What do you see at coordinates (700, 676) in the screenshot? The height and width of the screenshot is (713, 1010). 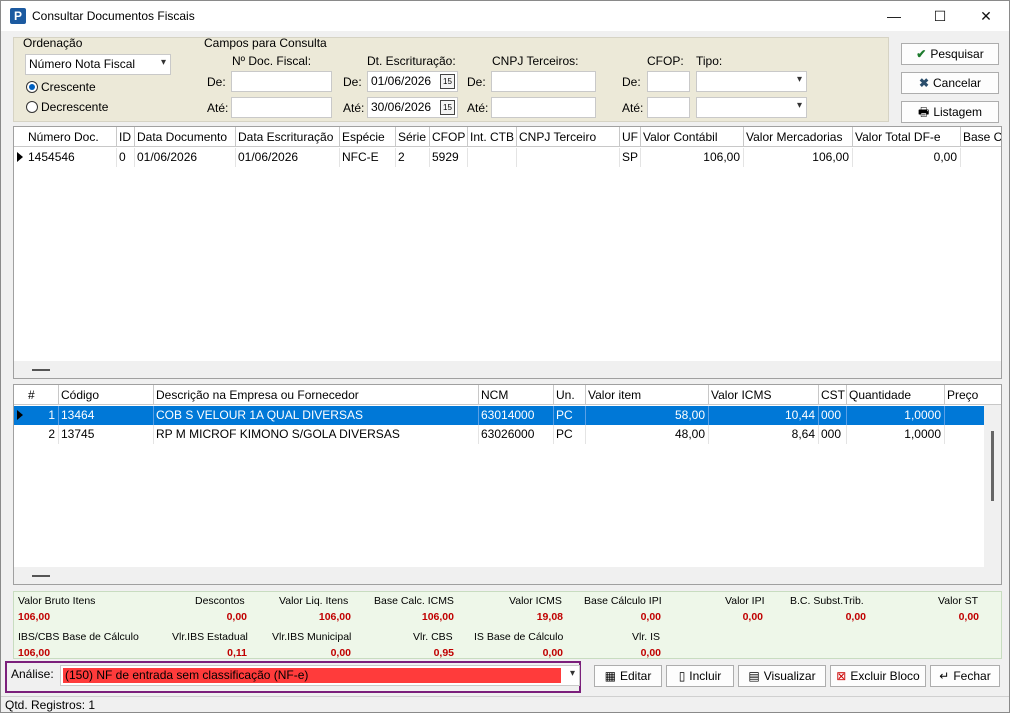 I see `incluir-button: ▯ Incluir` at bounding box center [700, 676].